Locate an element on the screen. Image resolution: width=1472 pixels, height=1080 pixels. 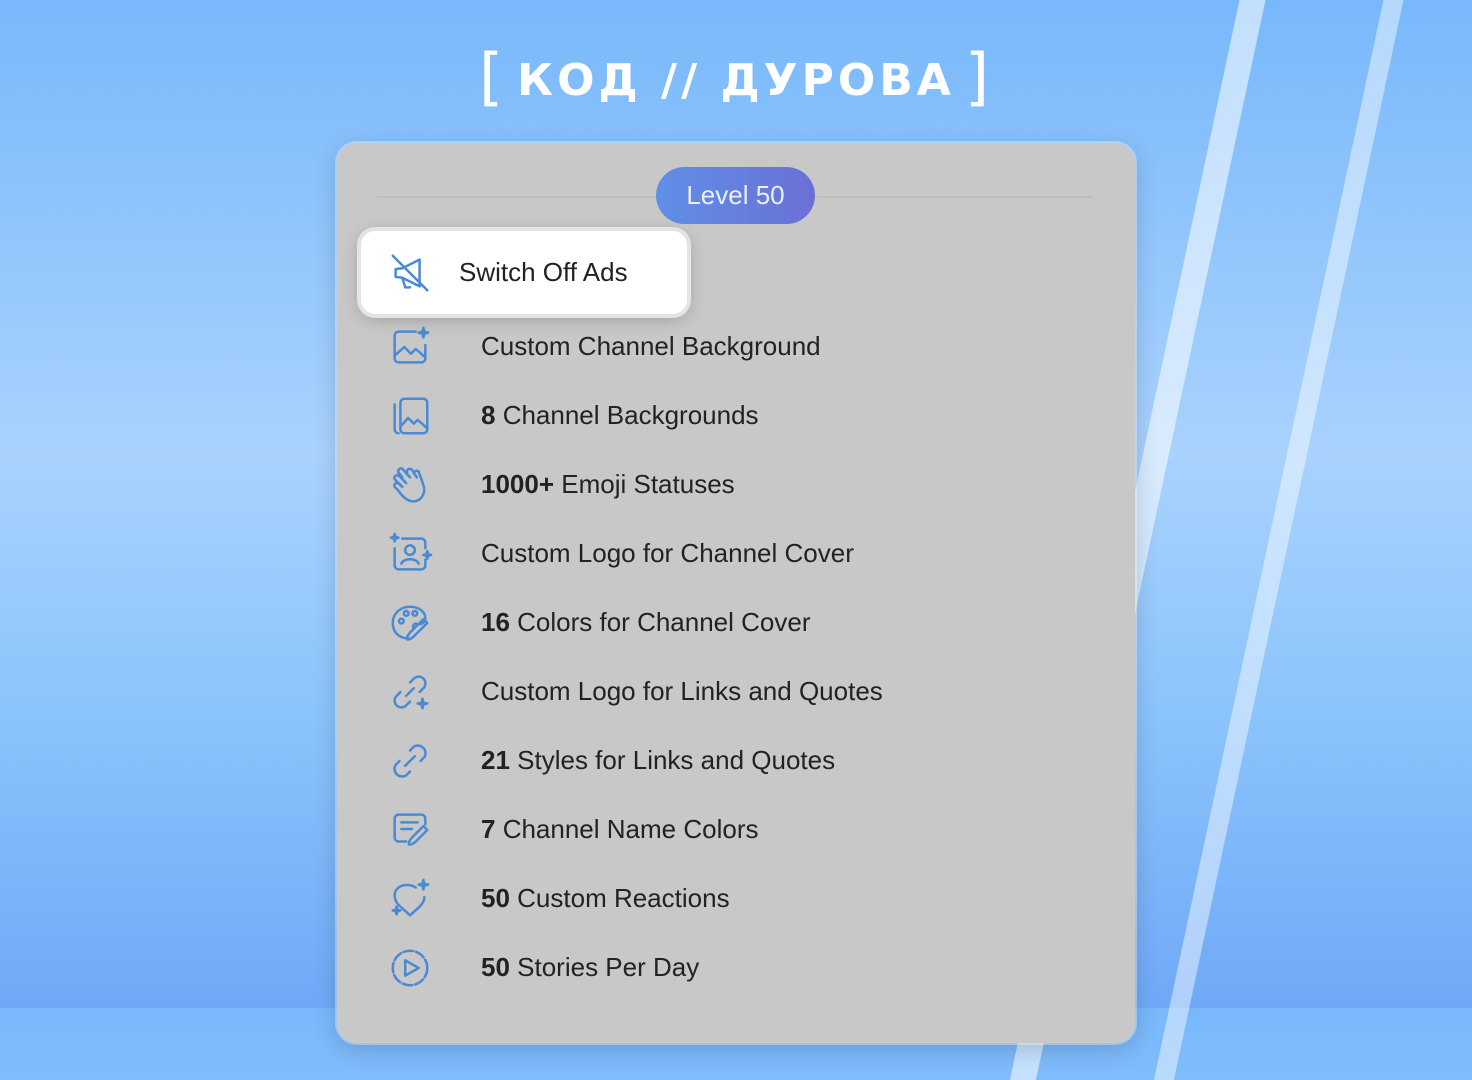
feature-custom-reactions: 50 Custom Reactions is located at coordinates (545, 898).